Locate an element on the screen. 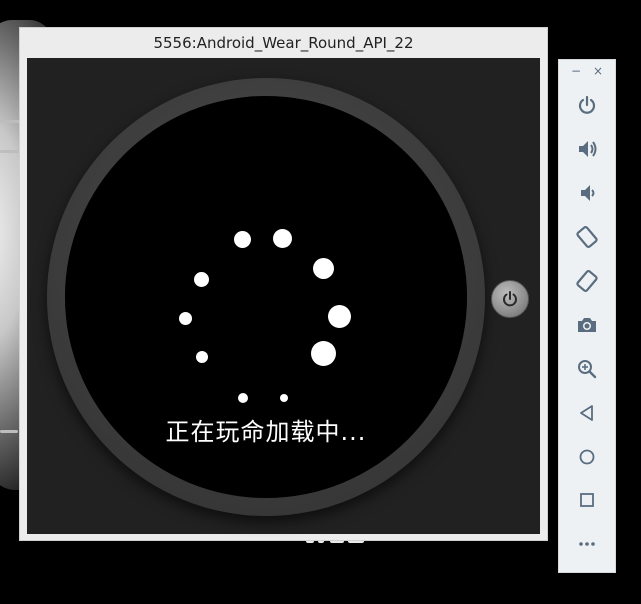  window-title: 5556:Android_Wear_Round_API_22 is located at coordinates (283, 43).